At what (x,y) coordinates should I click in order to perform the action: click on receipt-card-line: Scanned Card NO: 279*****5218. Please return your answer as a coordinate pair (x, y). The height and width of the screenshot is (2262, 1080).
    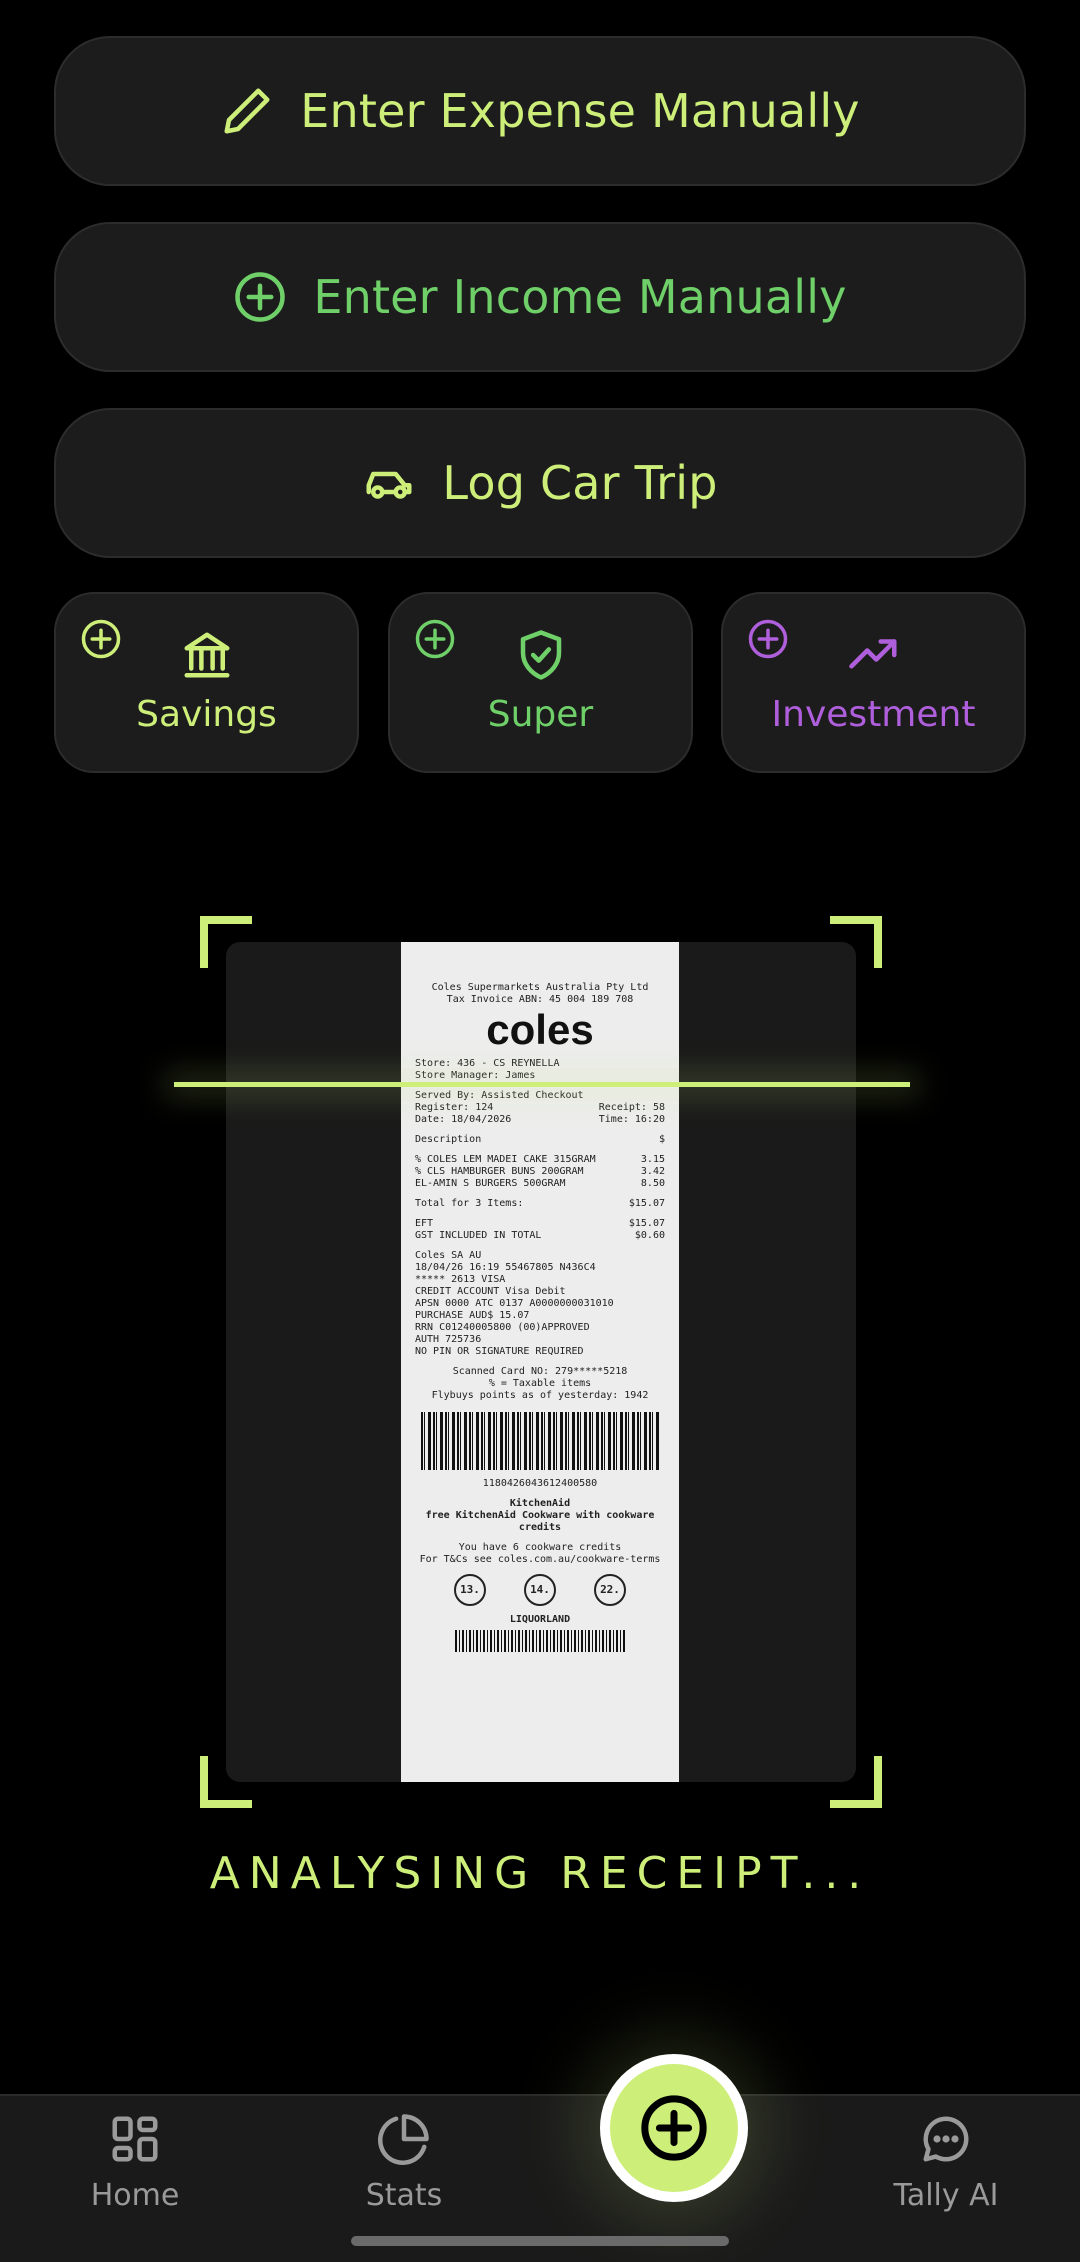
    Looking at the image, I should click on (540, 1371).